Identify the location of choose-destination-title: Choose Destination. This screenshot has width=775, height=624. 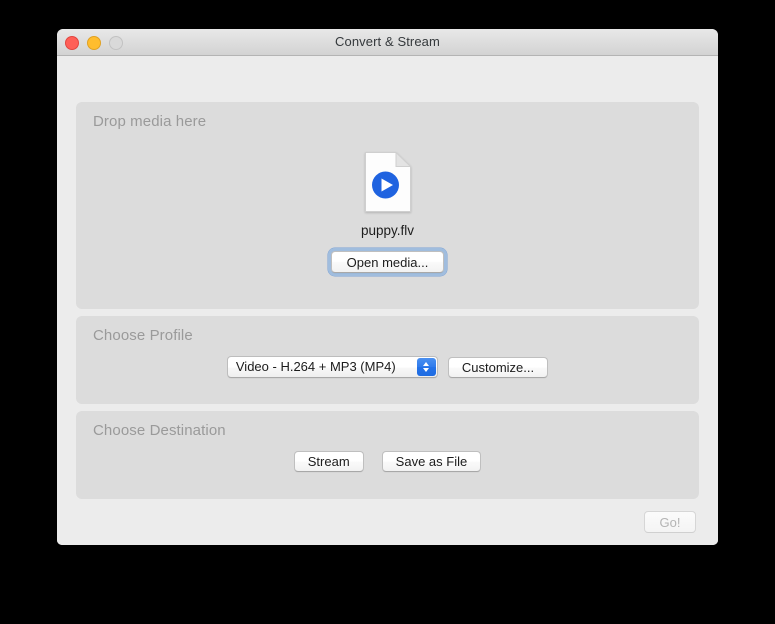
(159, 430).